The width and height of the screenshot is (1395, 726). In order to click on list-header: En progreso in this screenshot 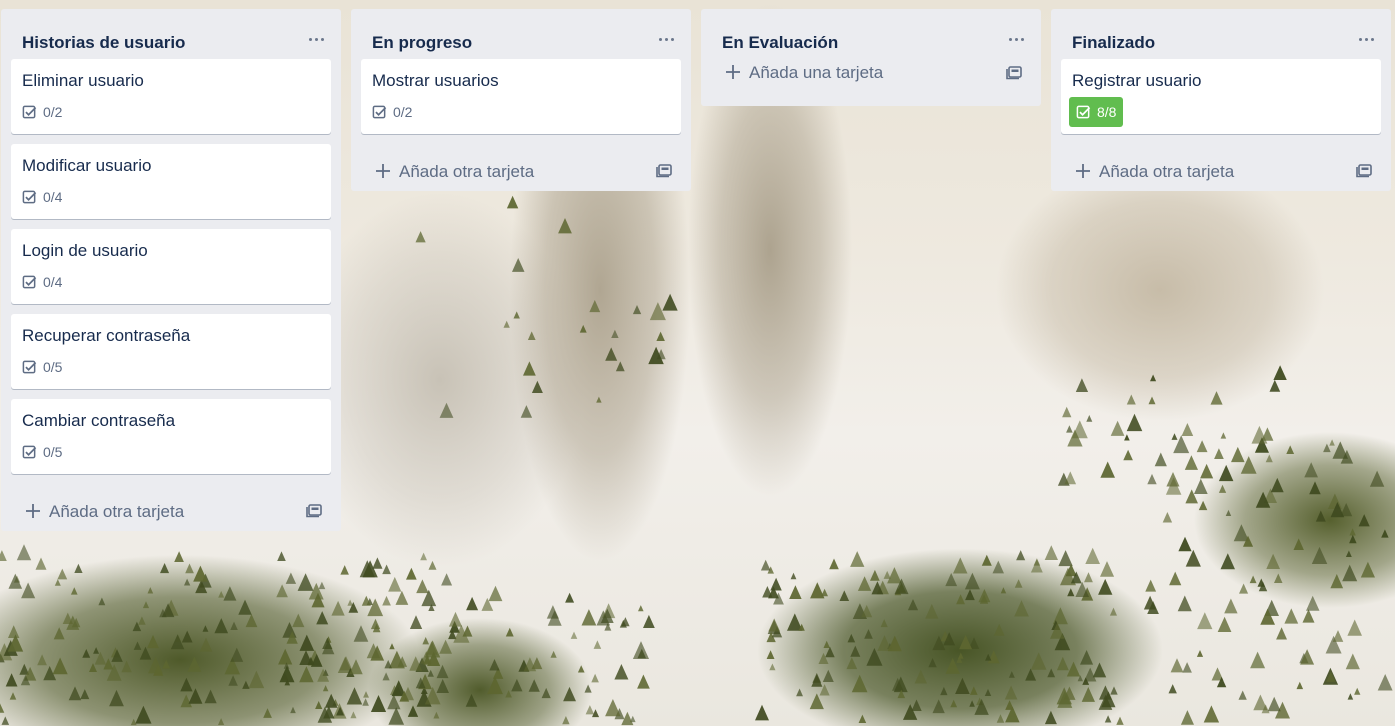, I will do `click(521, 34)`.